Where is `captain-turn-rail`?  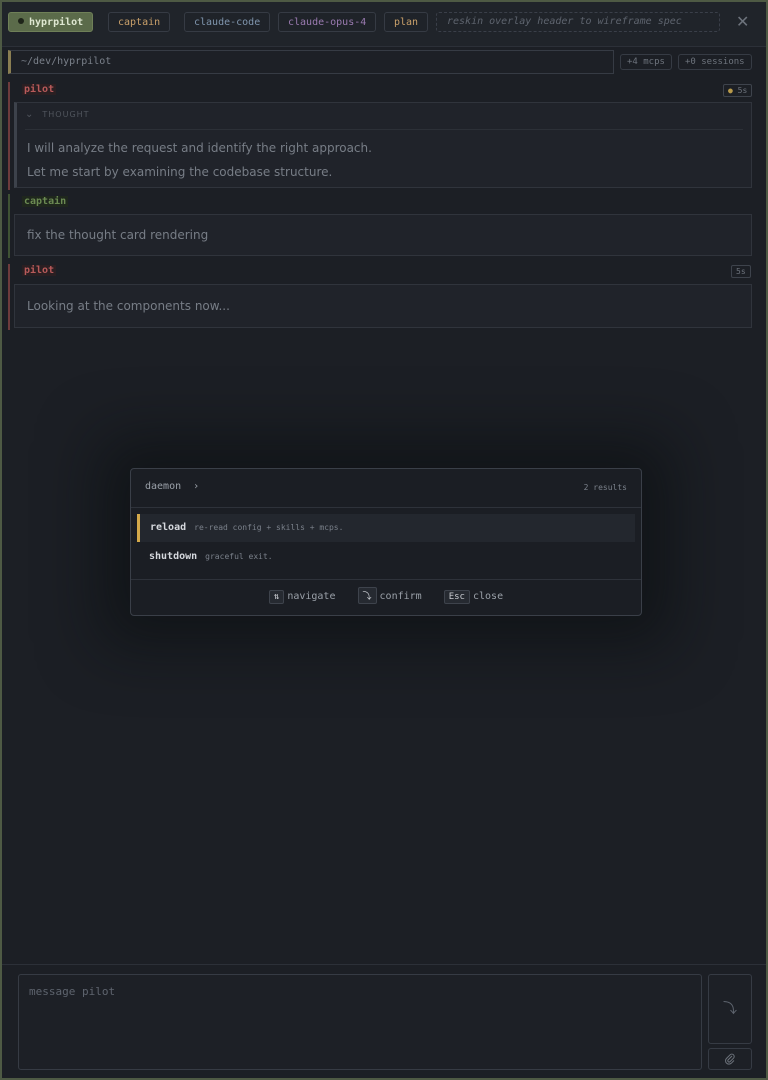 captain-turn-rail is located at coordinates (9, 226).